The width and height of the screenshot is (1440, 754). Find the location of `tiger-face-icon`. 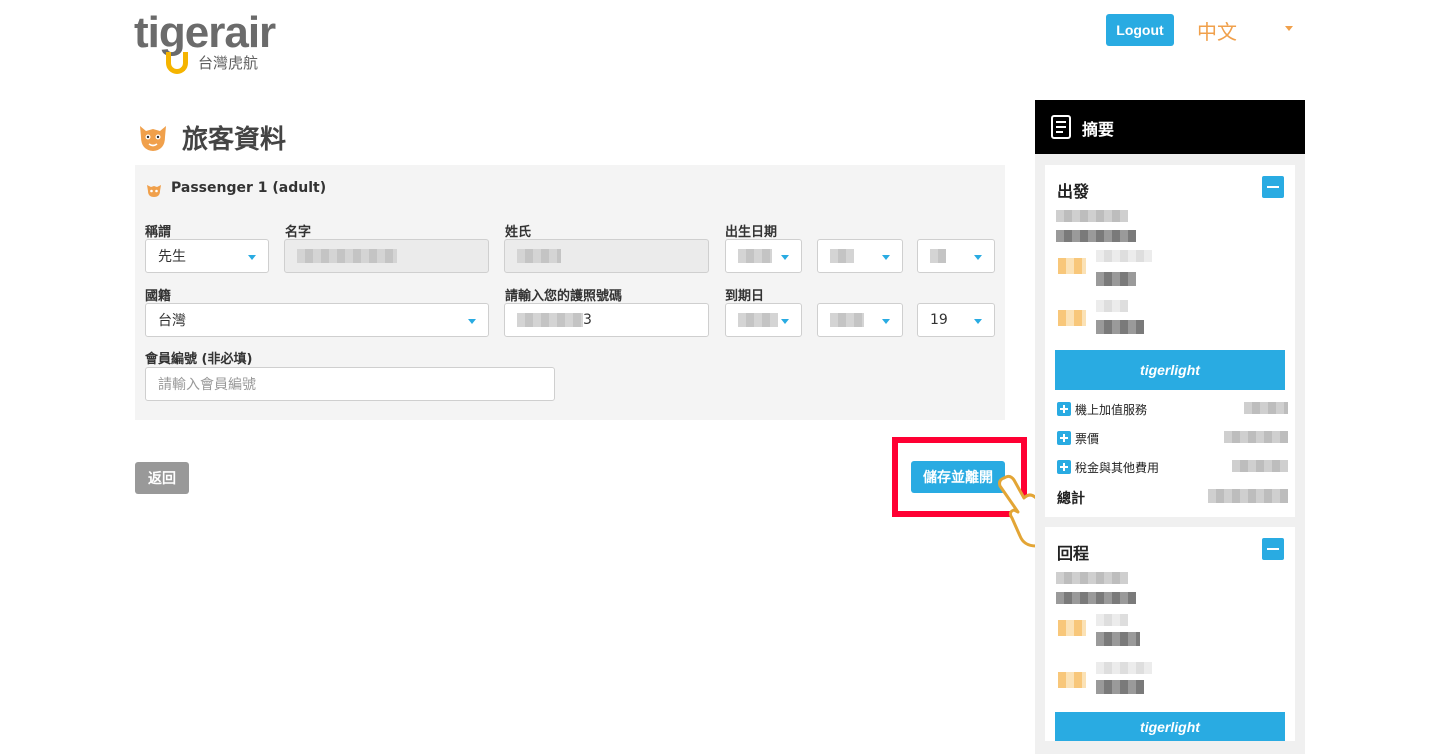

tiger-face-icon is located at coordinates (153, 138).